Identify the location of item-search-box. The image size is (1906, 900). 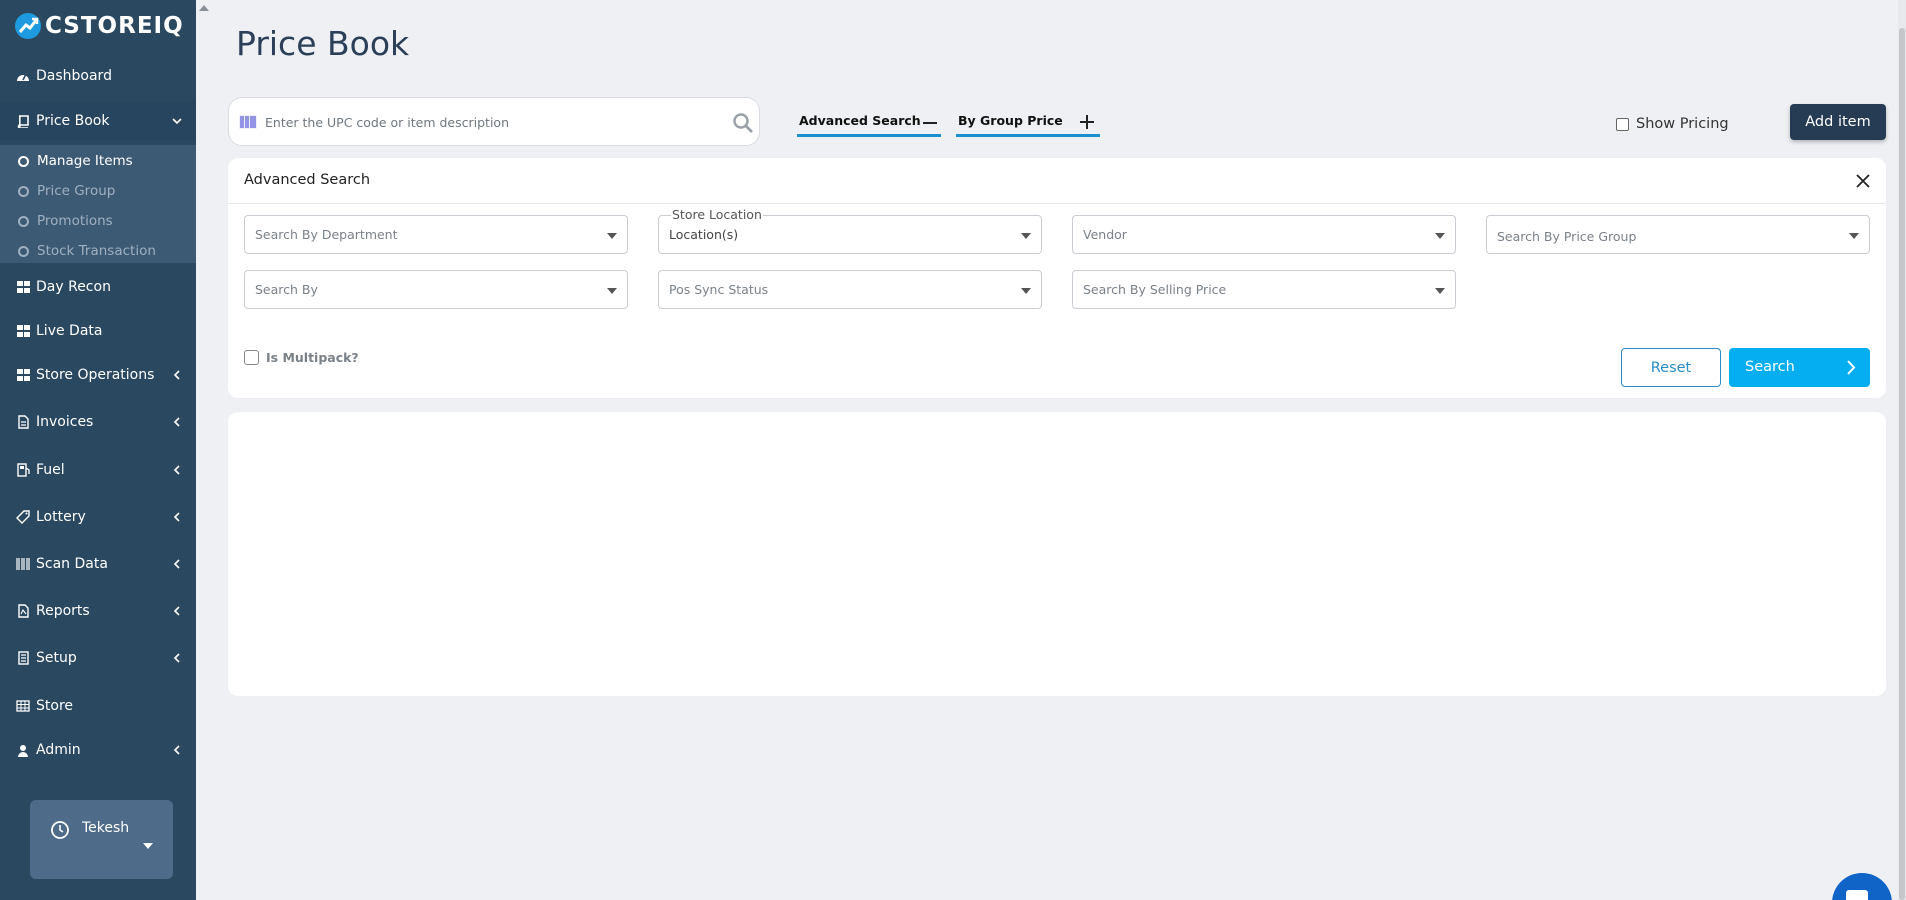
(494, 121).